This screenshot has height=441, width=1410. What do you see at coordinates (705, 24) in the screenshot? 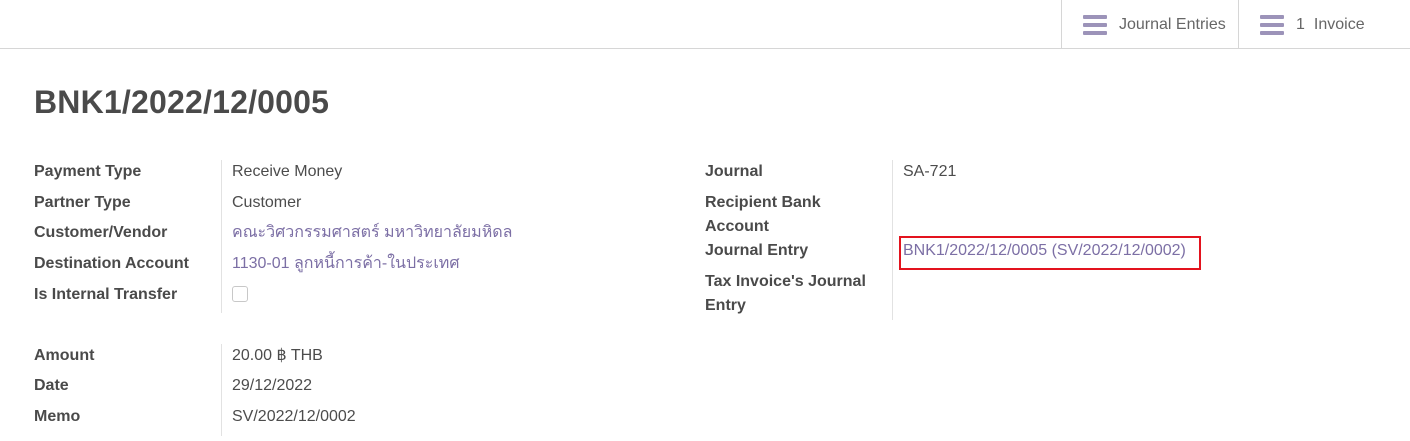
I see `smart-button-bar: Journal Entries 1 Invoice` at bounding box center [705, 24].